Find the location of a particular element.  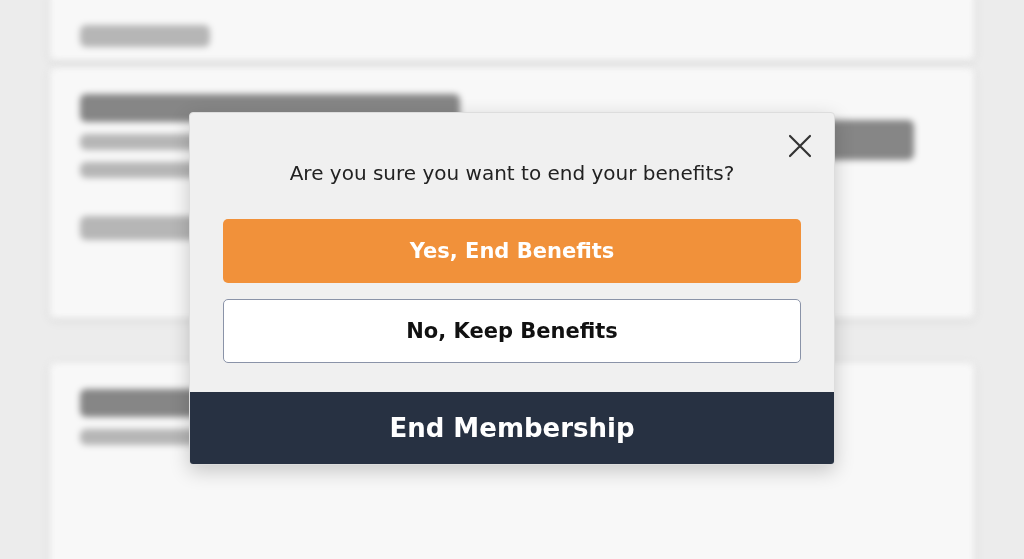

dialog-question: Are you sure you want to end your benefits? is located at coordinates (512, 173).